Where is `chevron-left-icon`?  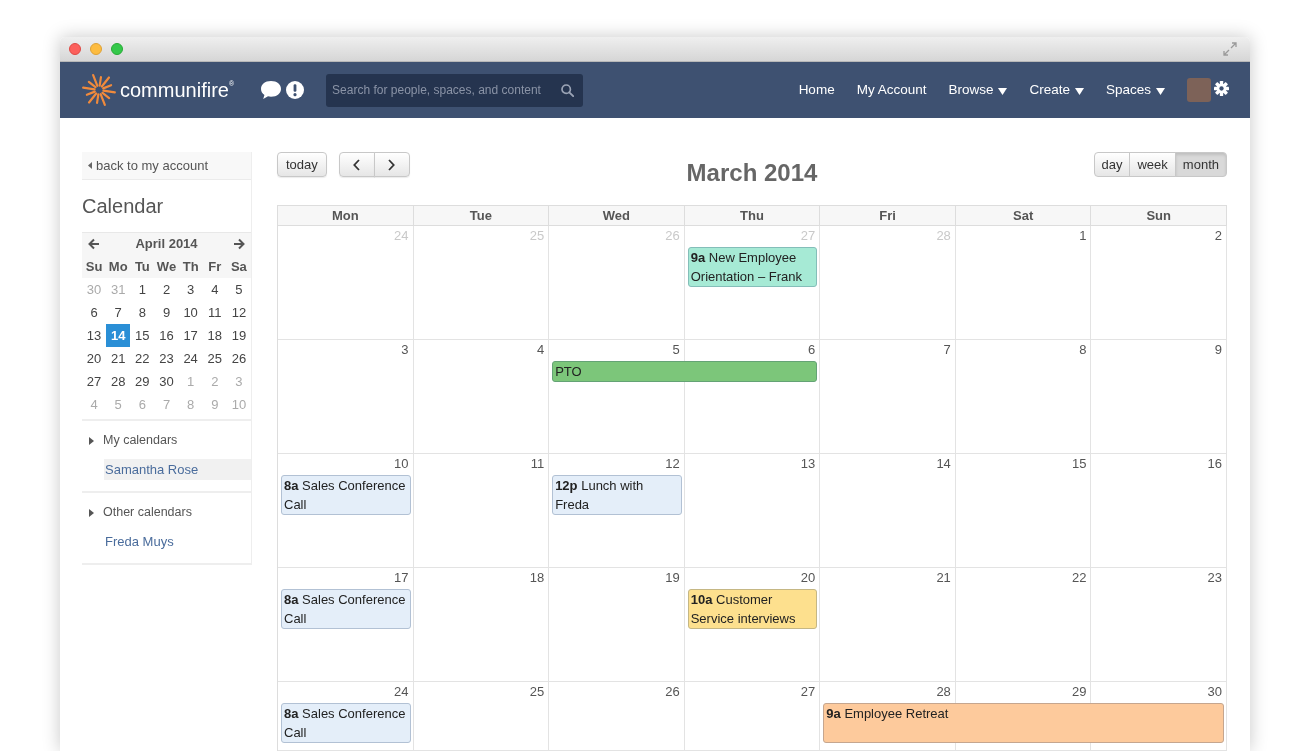 chevron-left-icon is located at coordinates (357, 164).